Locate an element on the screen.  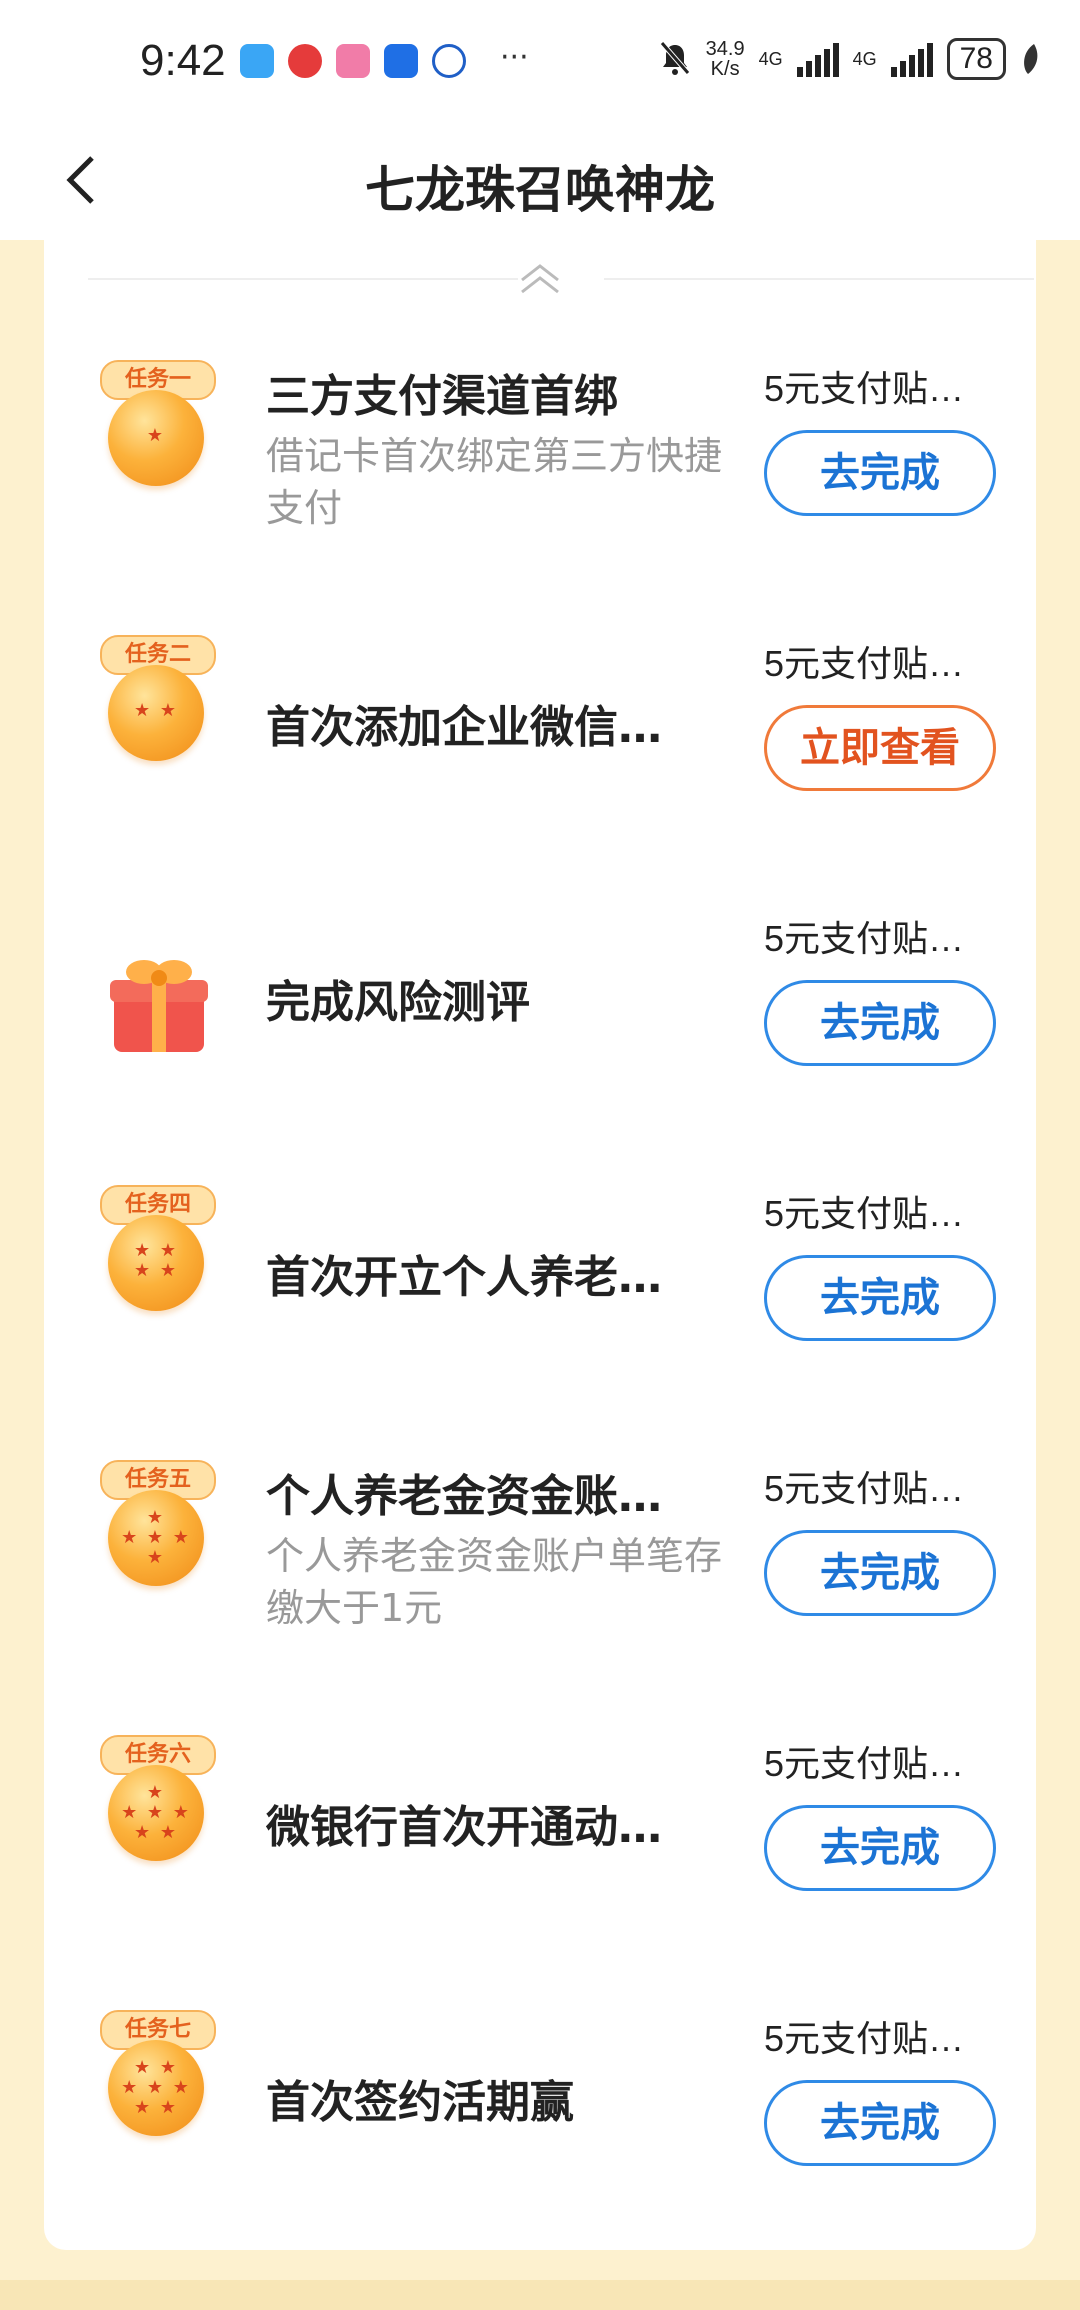
dragon-ball-icon: 任务六 ★ ★ ★ ★ ★ ★ is located at coordinates (159, 1810).